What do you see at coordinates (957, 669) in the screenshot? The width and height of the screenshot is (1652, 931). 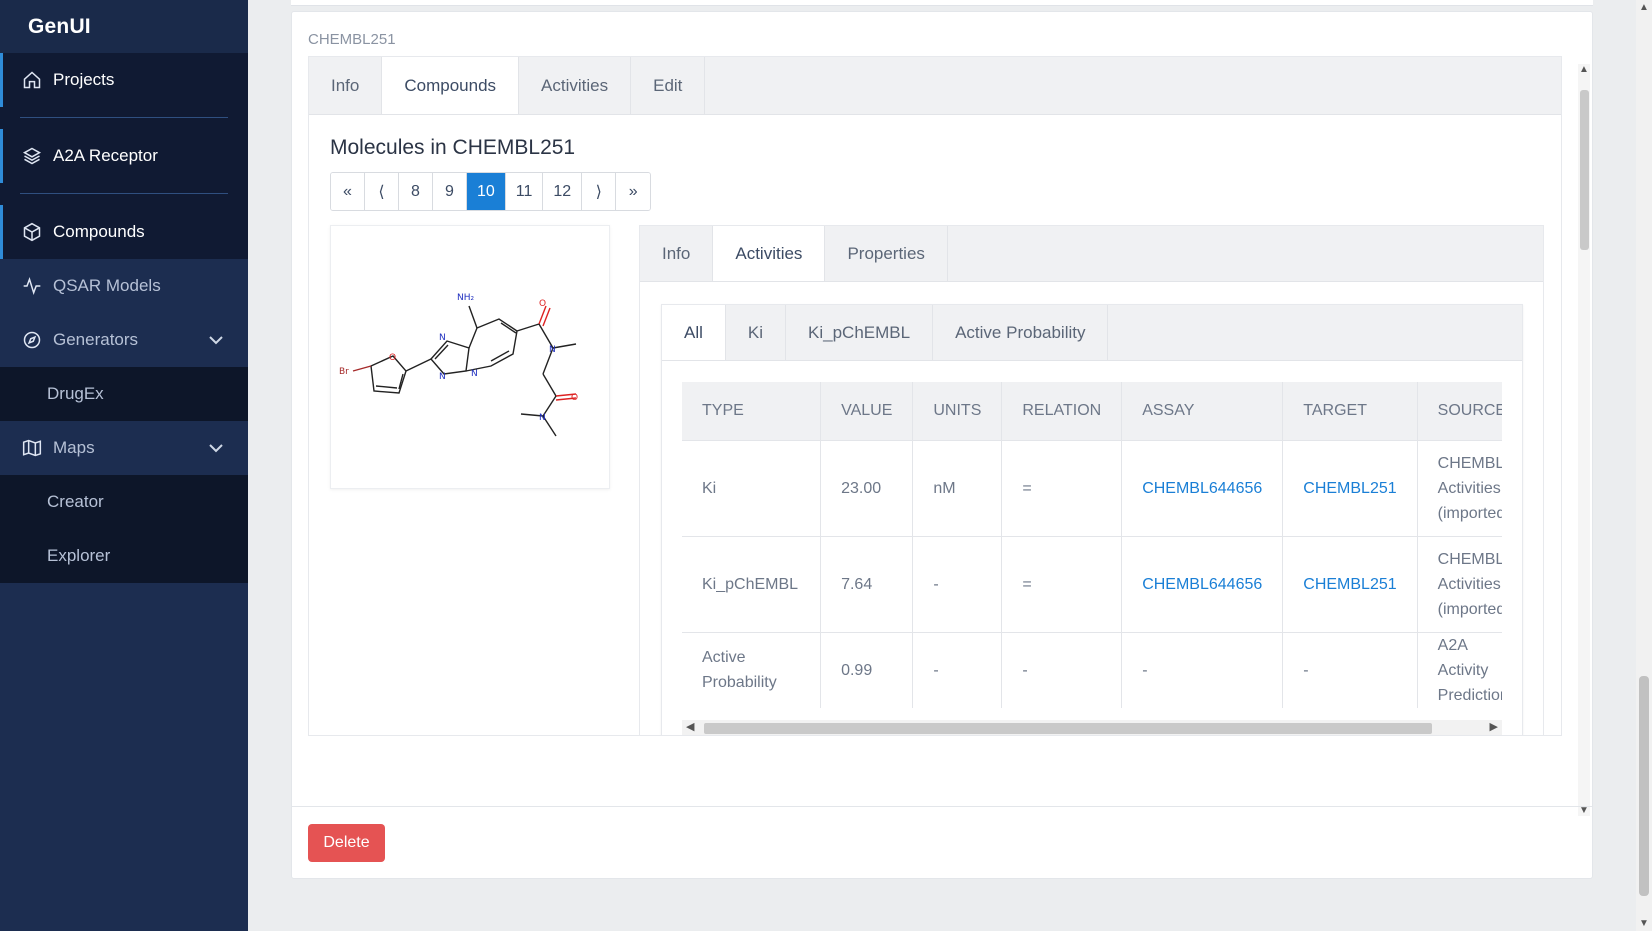 I see `cell-units: -` at bounding box center [957, 669].